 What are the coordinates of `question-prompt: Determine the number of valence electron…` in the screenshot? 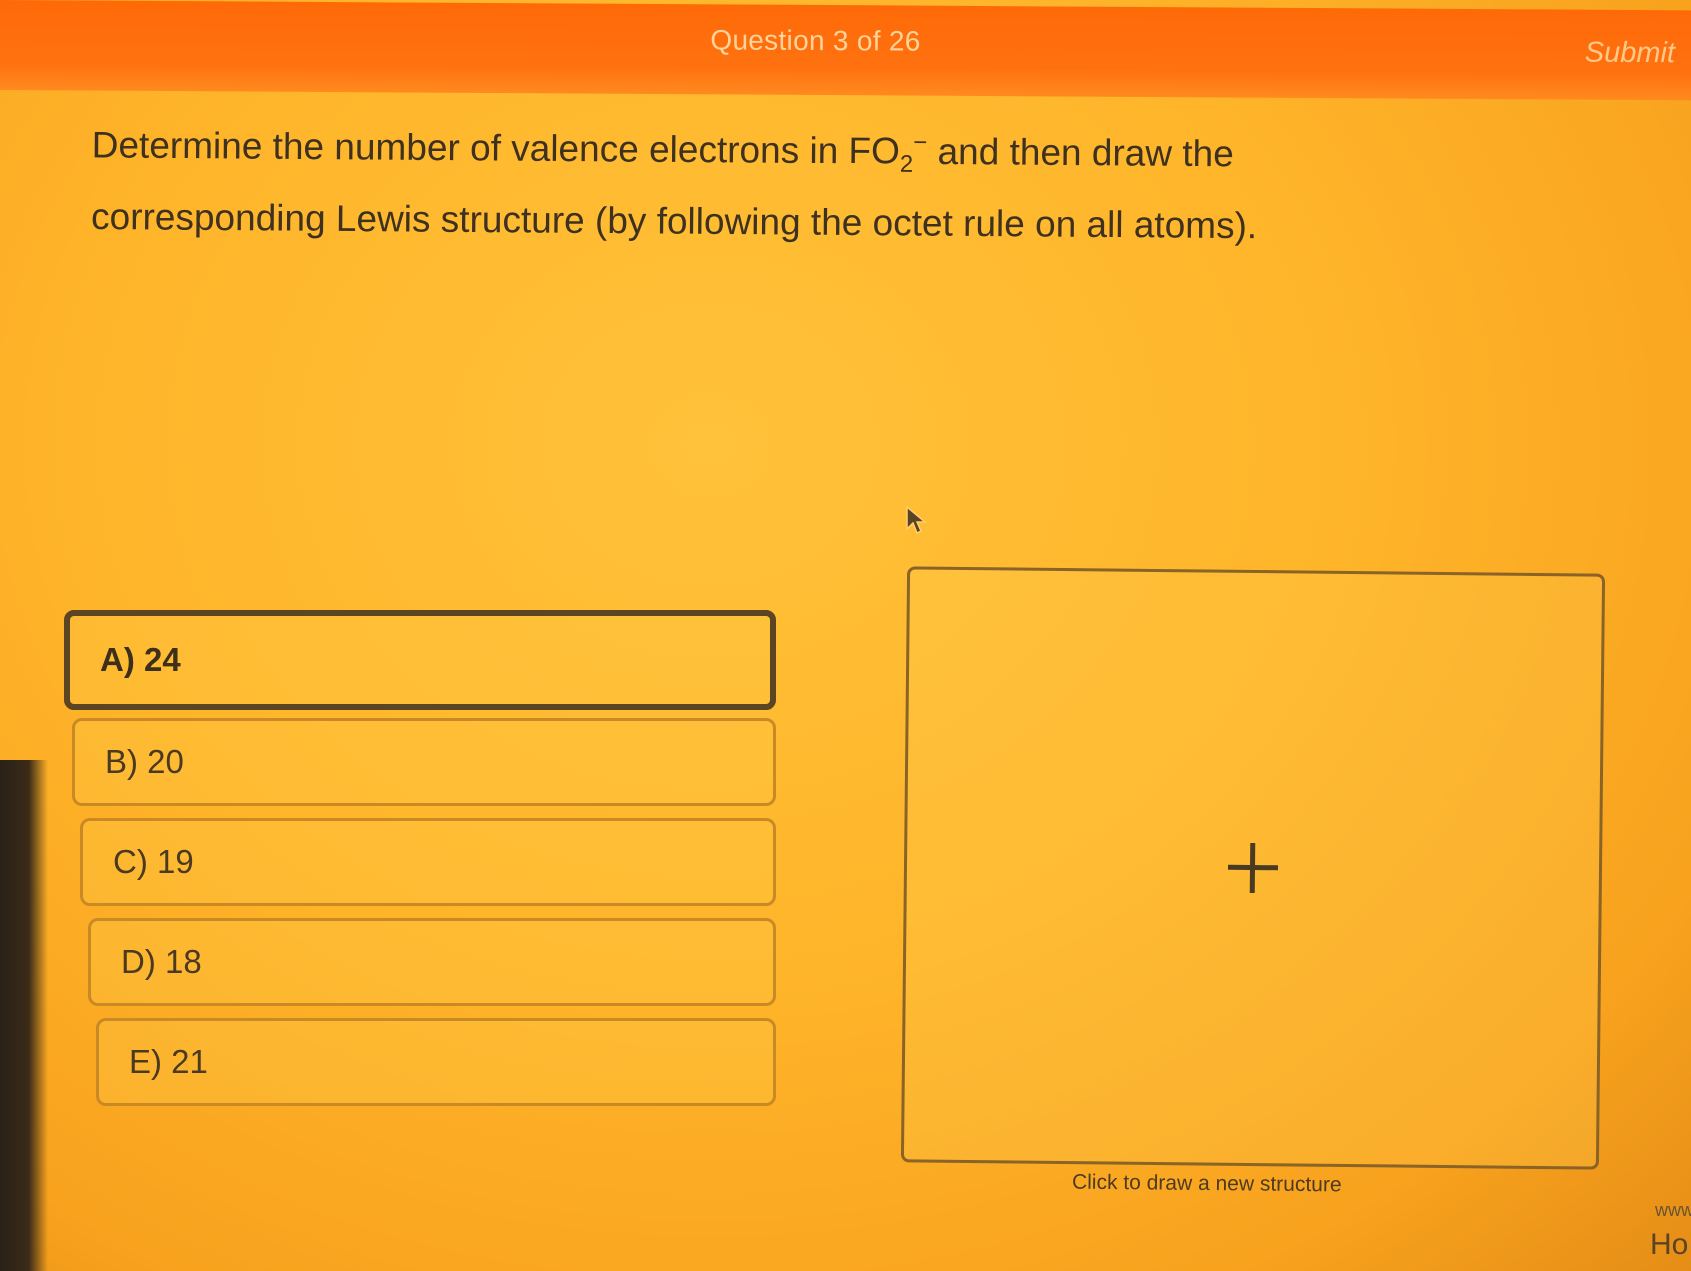 It's located at (741, 182).